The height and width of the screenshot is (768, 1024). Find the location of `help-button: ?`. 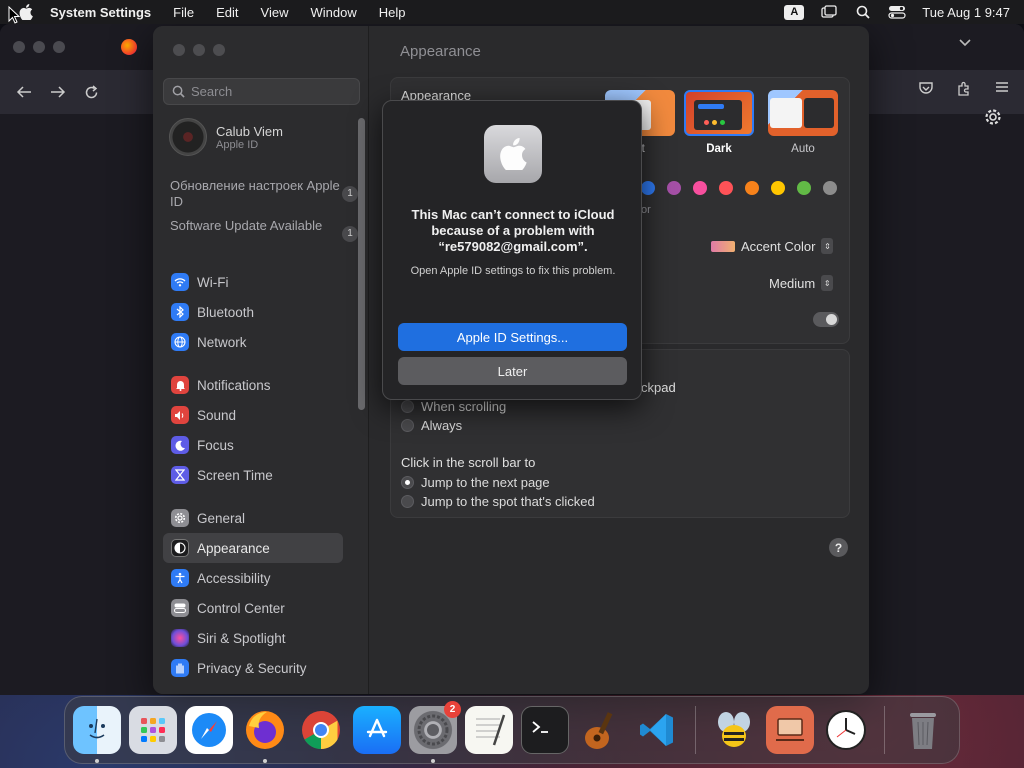

help-button: ? is located at coordinates (838, 547).